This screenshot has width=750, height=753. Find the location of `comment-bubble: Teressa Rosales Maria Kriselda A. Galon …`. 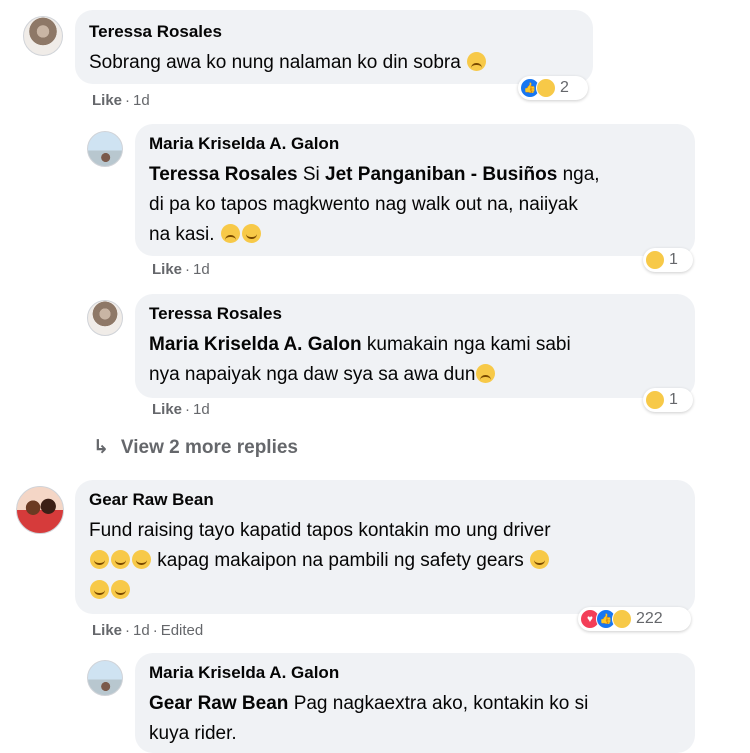

comment-bubble: Teressa Rosales Maria Kriselda A. Galon … is located at coordinates (415, 346).